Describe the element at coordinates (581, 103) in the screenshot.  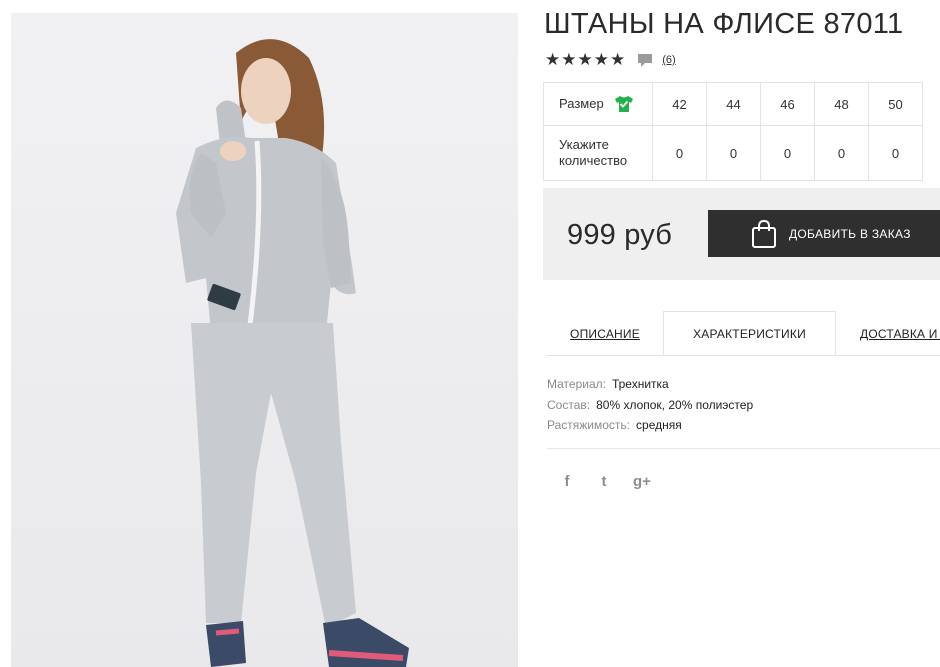
I see `size-label: Размер` at that location.